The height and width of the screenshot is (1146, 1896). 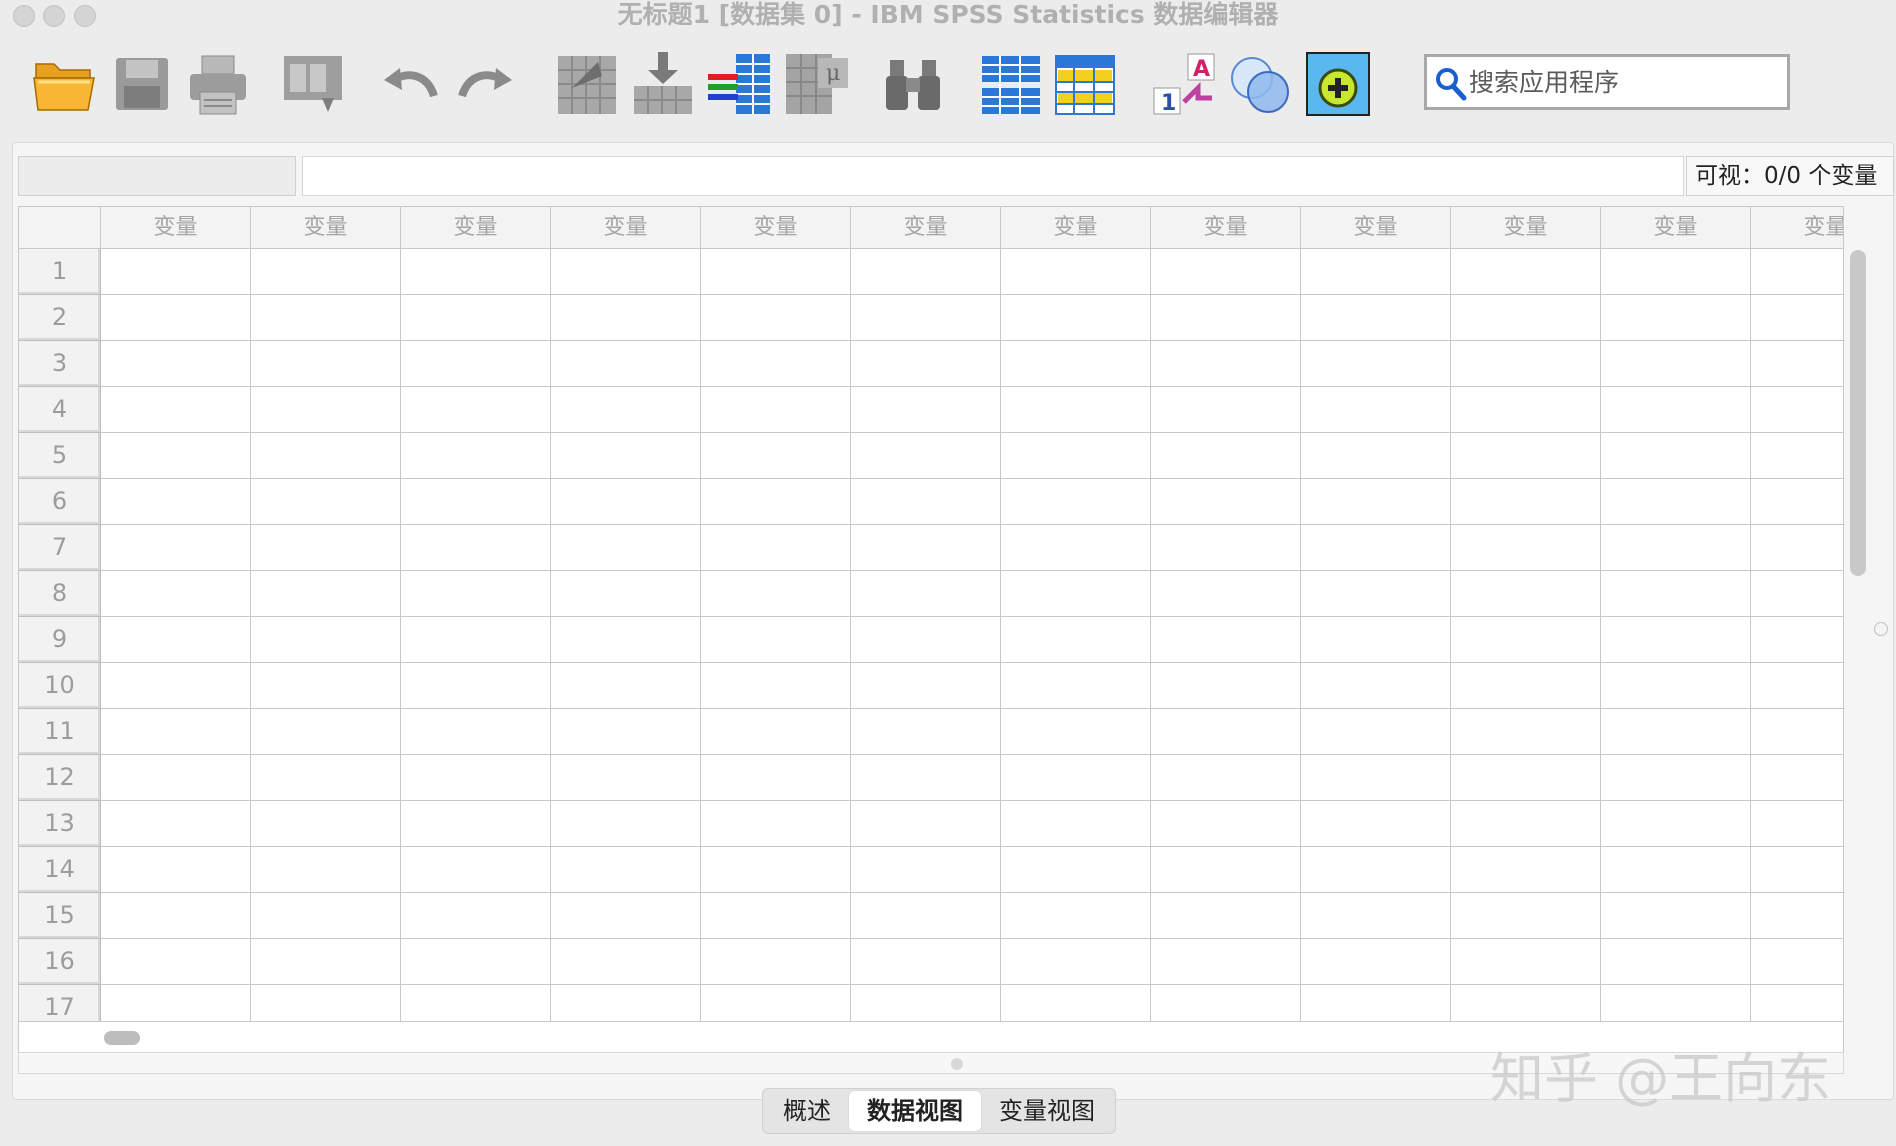 I want to click on recall-dialog-button, so click(x=314, y=87).